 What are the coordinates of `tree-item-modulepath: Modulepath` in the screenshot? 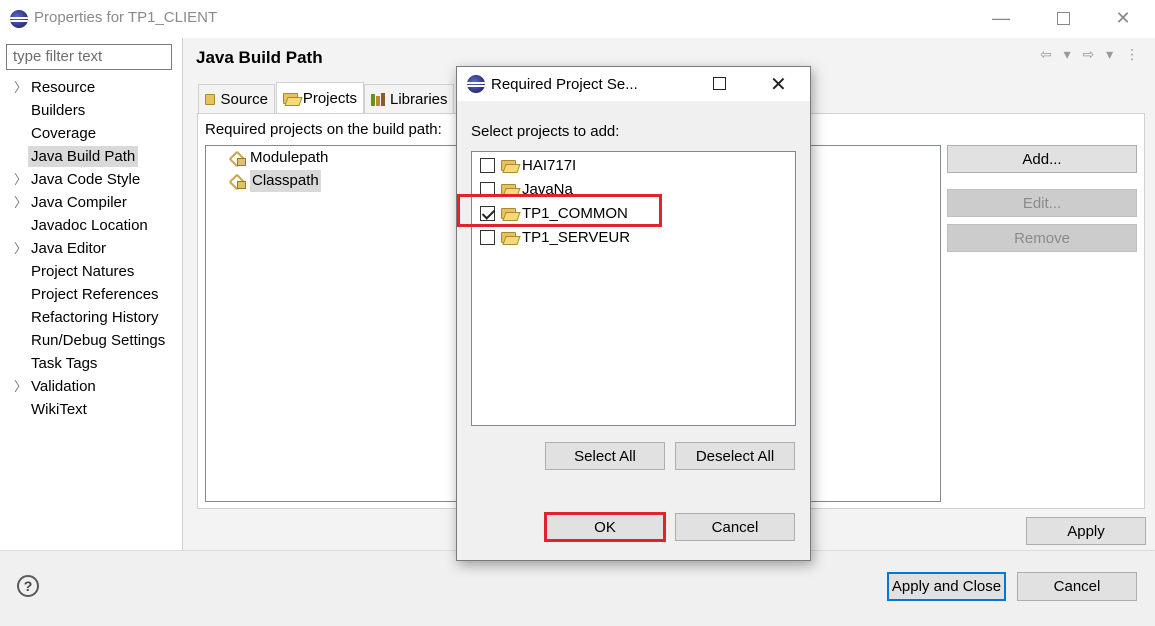 It's located at (279, 158).